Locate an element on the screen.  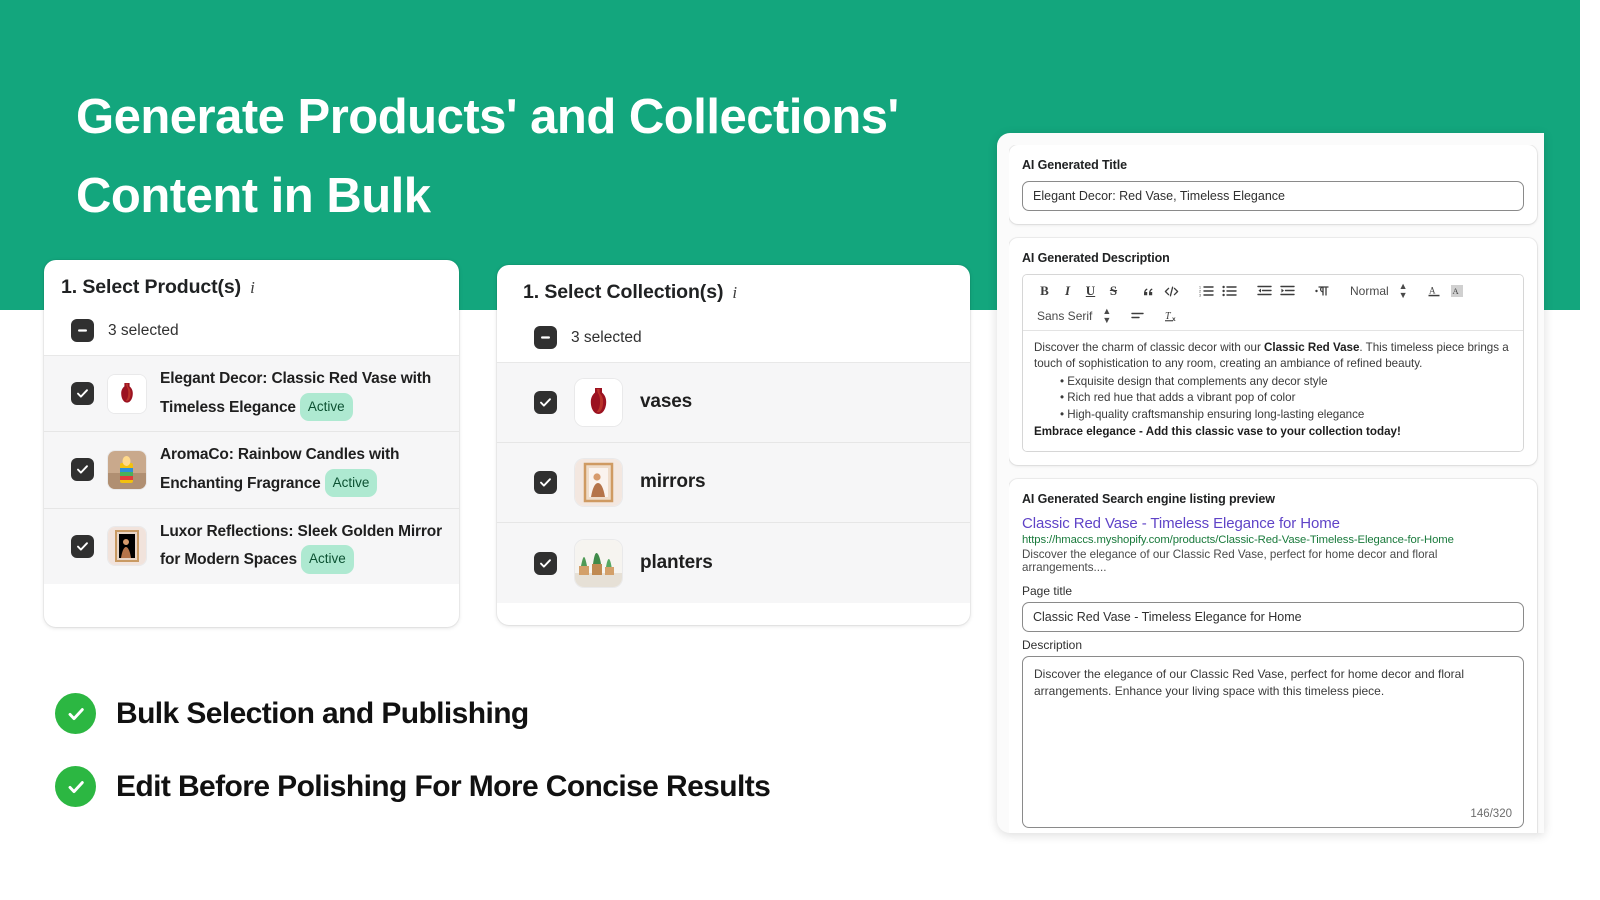
ai-generated-title-input is located at coordinates (1273, 196).